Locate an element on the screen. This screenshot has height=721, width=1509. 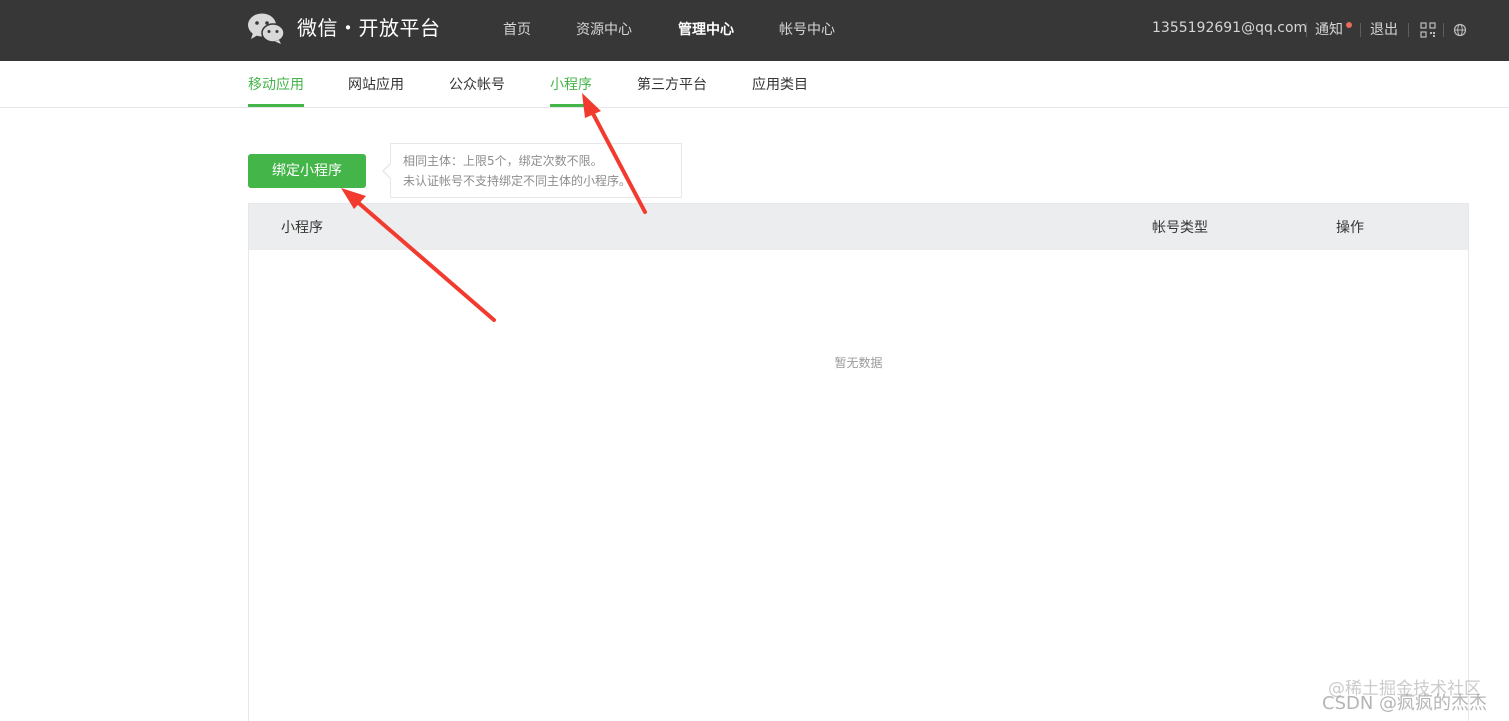
column-header-operation: 操作 is located at coordinates (1350, 228).